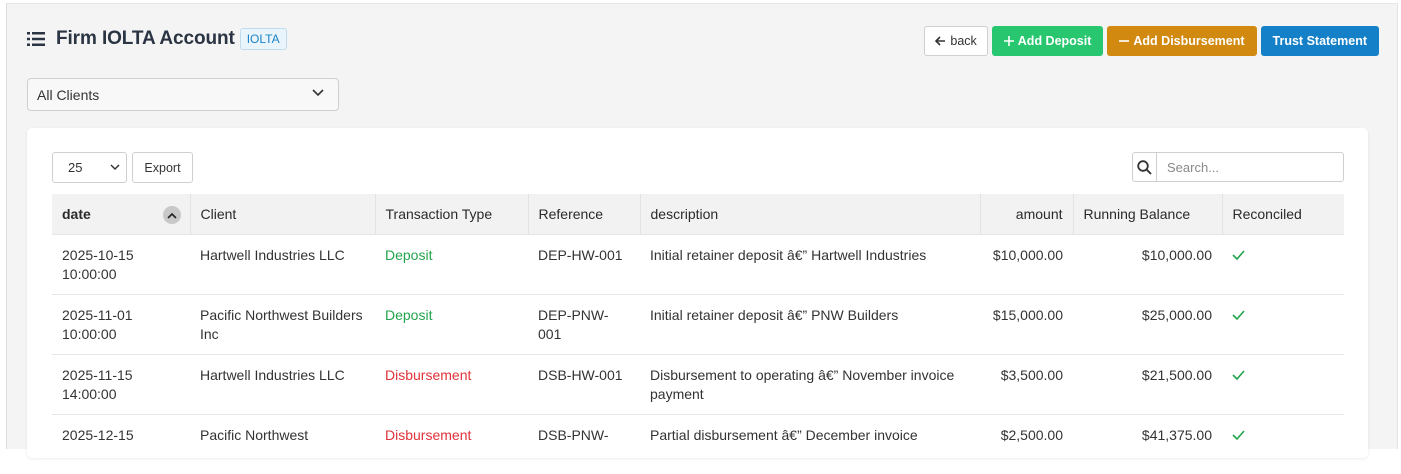 This screenshot has width=1401, height=474. I want to click on trust-statement-label: Trust Statement, so click(1319, 41).